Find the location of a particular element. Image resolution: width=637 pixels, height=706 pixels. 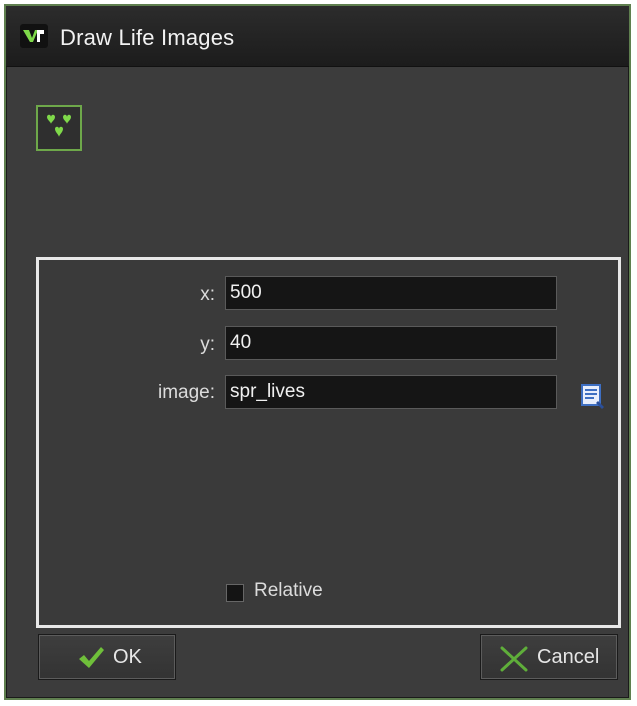

cancel-x-icon is located at coordinates (514, 662).